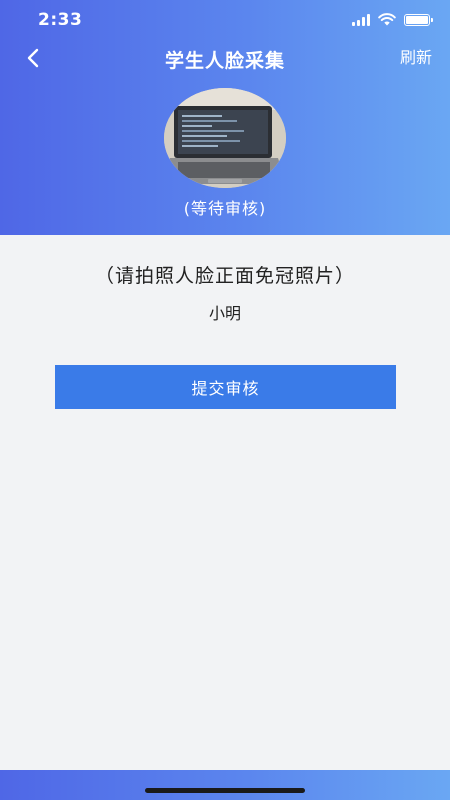  What do you see at coordinates (361, 19) in the screenshot?
I see `cellular-signal-icon` at bounding box center [361, 19].